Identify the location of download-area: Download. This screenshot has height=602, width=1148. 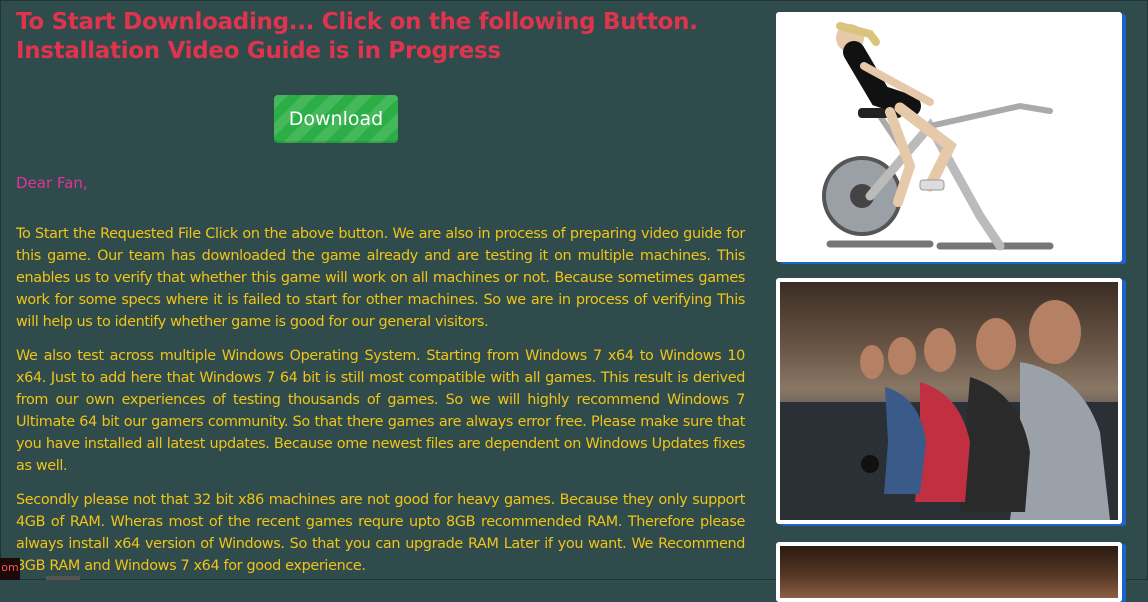
(336, 119).